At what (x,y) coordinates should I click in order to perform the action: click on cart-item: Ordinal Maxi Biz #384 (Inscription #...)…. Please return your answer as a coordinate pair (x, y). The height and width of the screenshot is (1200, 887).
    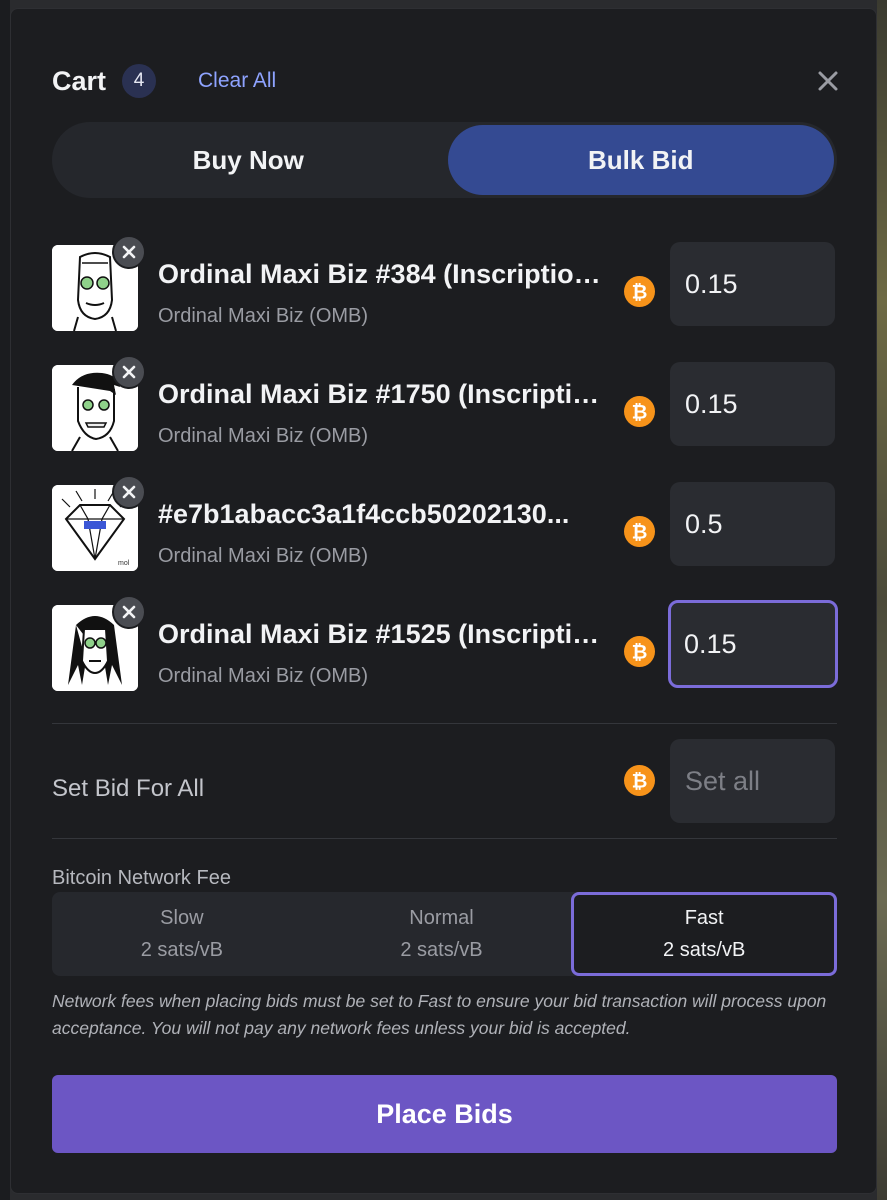
    Looking at the image, I should click on (444, 298).